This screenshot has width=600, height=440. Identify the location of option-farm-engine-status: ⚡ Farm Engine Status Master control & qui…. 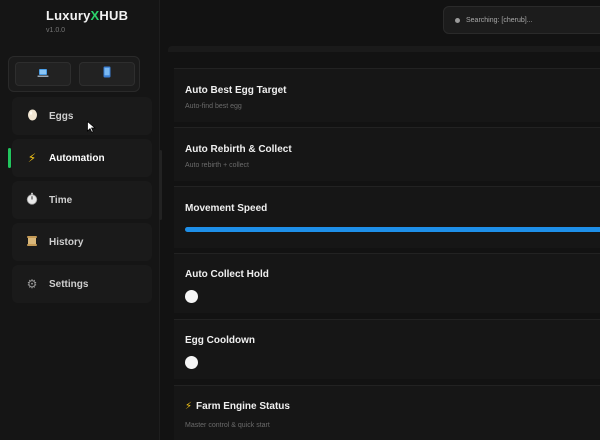
(387, 412).